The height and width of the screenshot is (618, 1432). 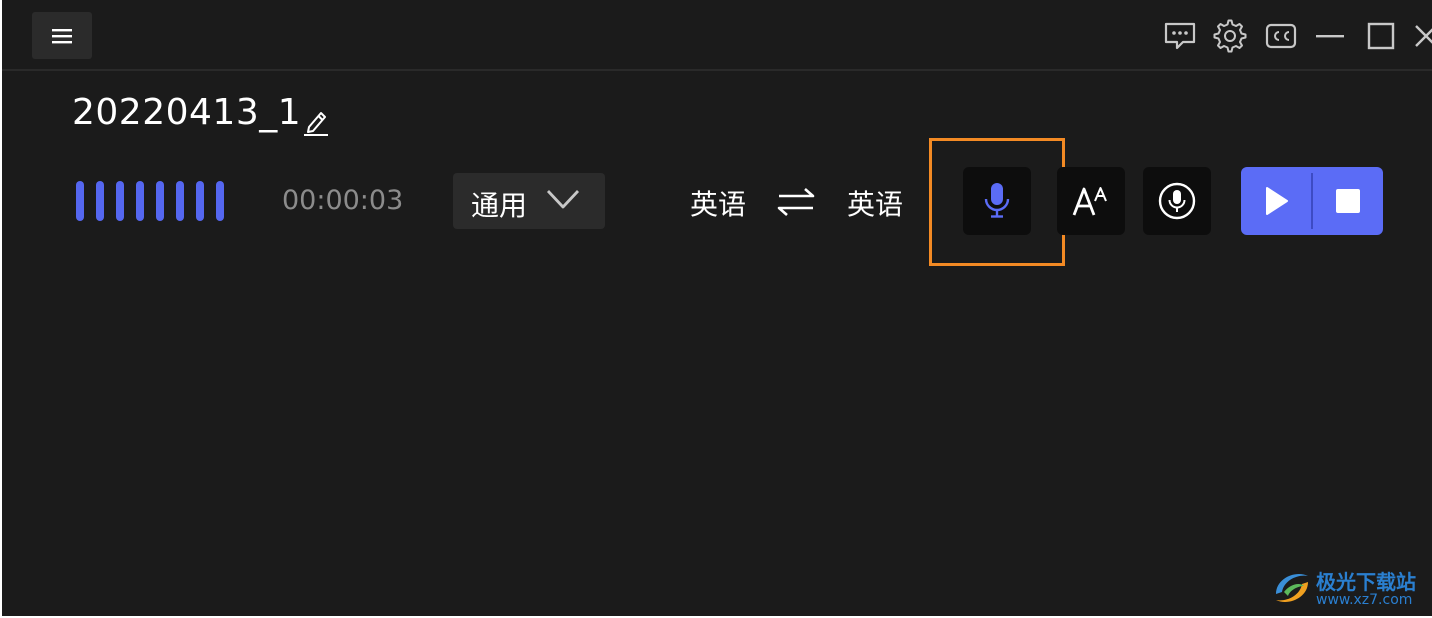 I want to click on font-size-icon, so click(x=1089, y=201).